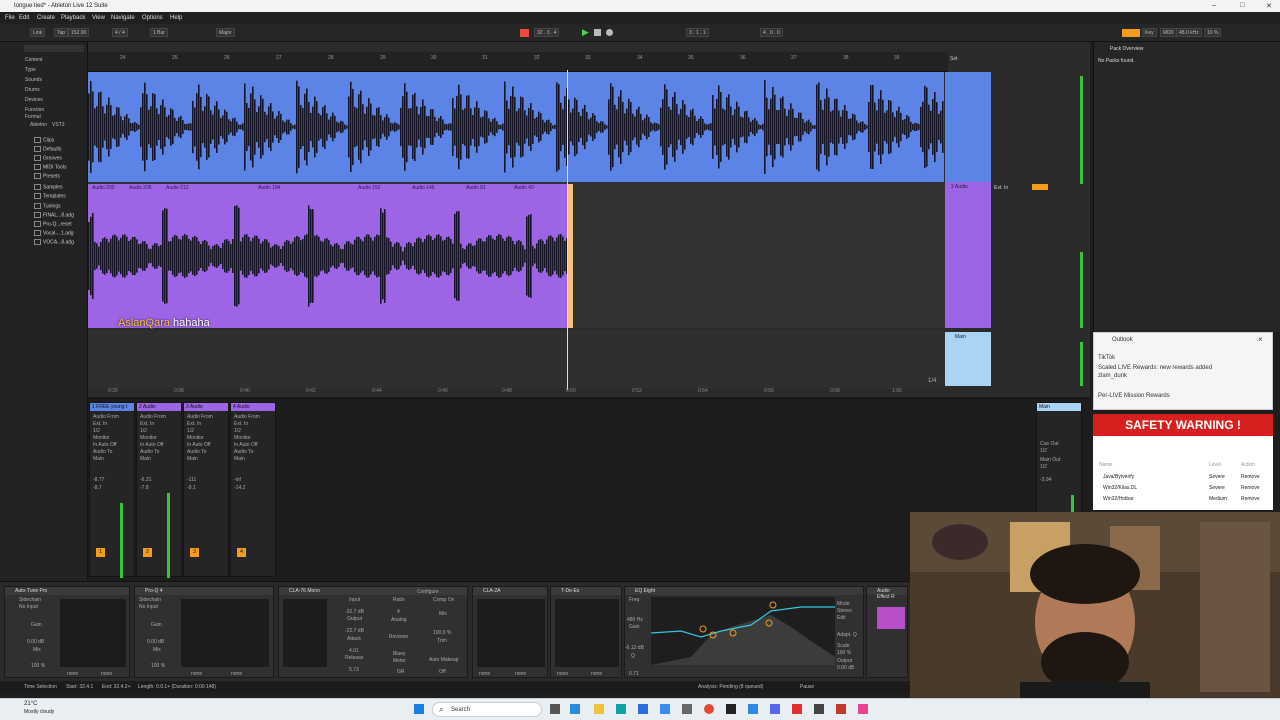 This screenshot has width=1280, height=720. I want to click on device-cla-2a: CLA-2A none none, so click(510, 632).